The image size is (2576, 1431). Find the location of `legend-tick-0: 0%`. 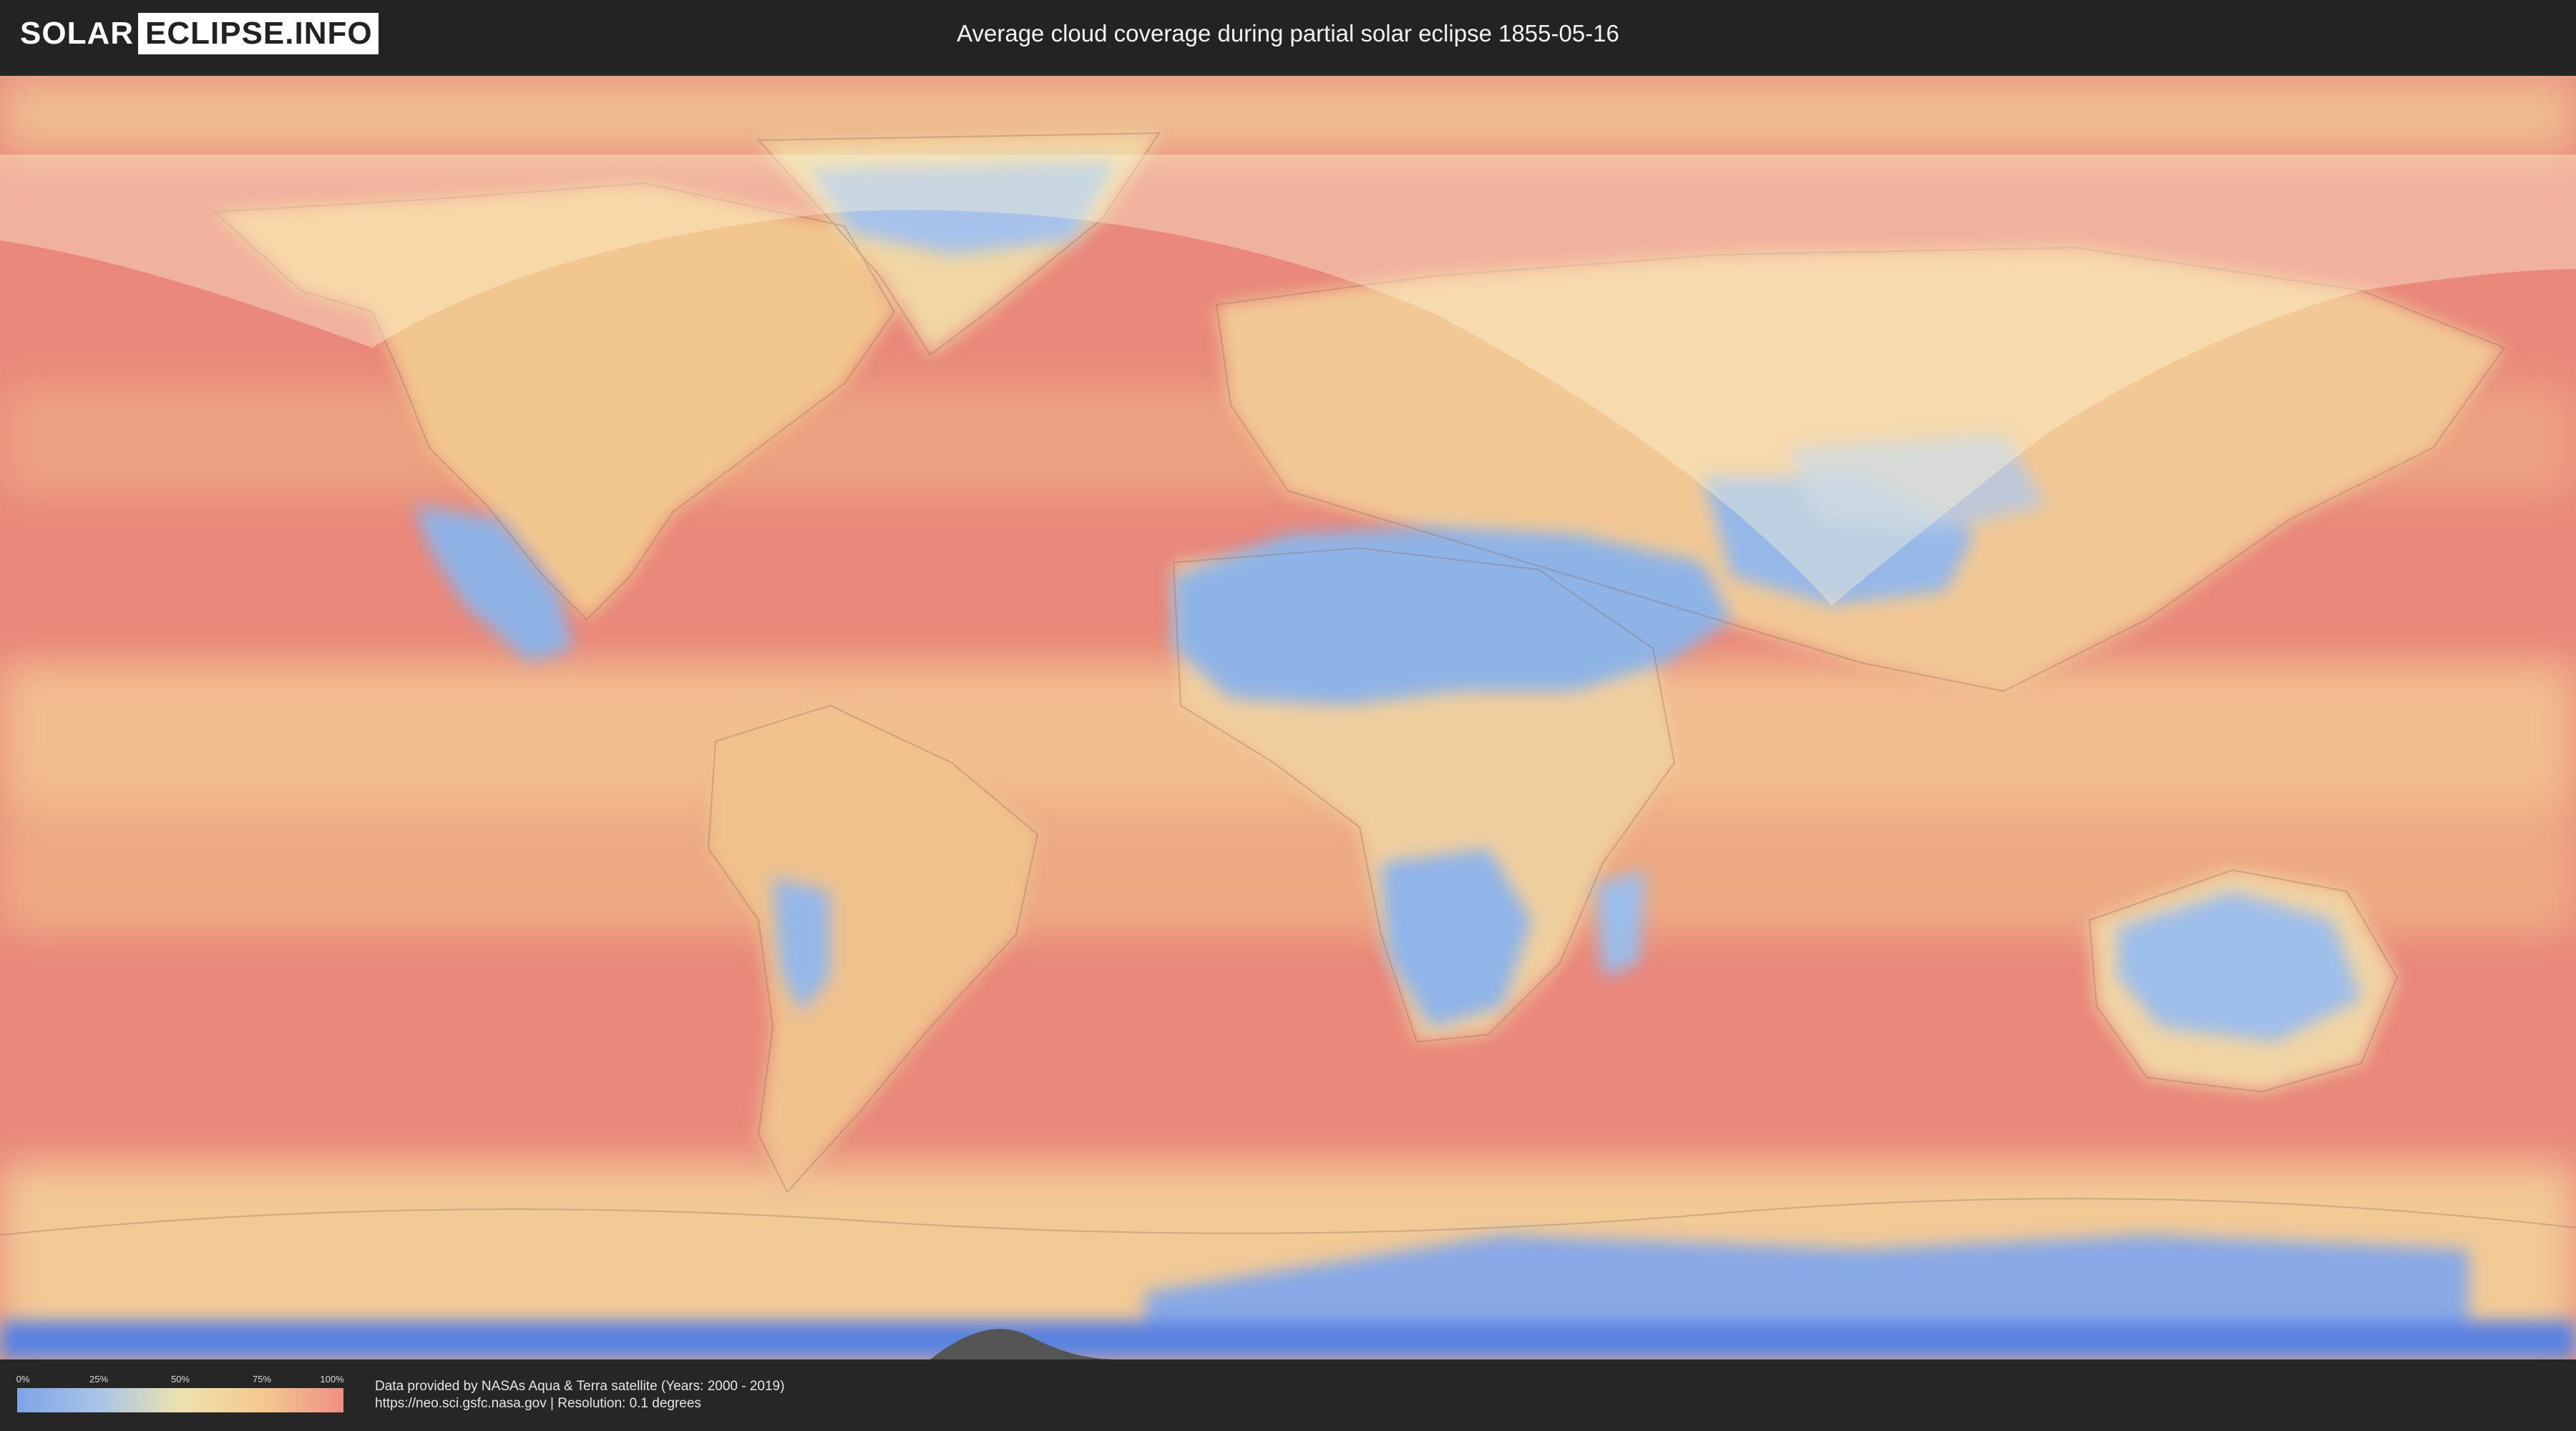

legend-tick-0: 0% is located at coordinates (23, 1379).